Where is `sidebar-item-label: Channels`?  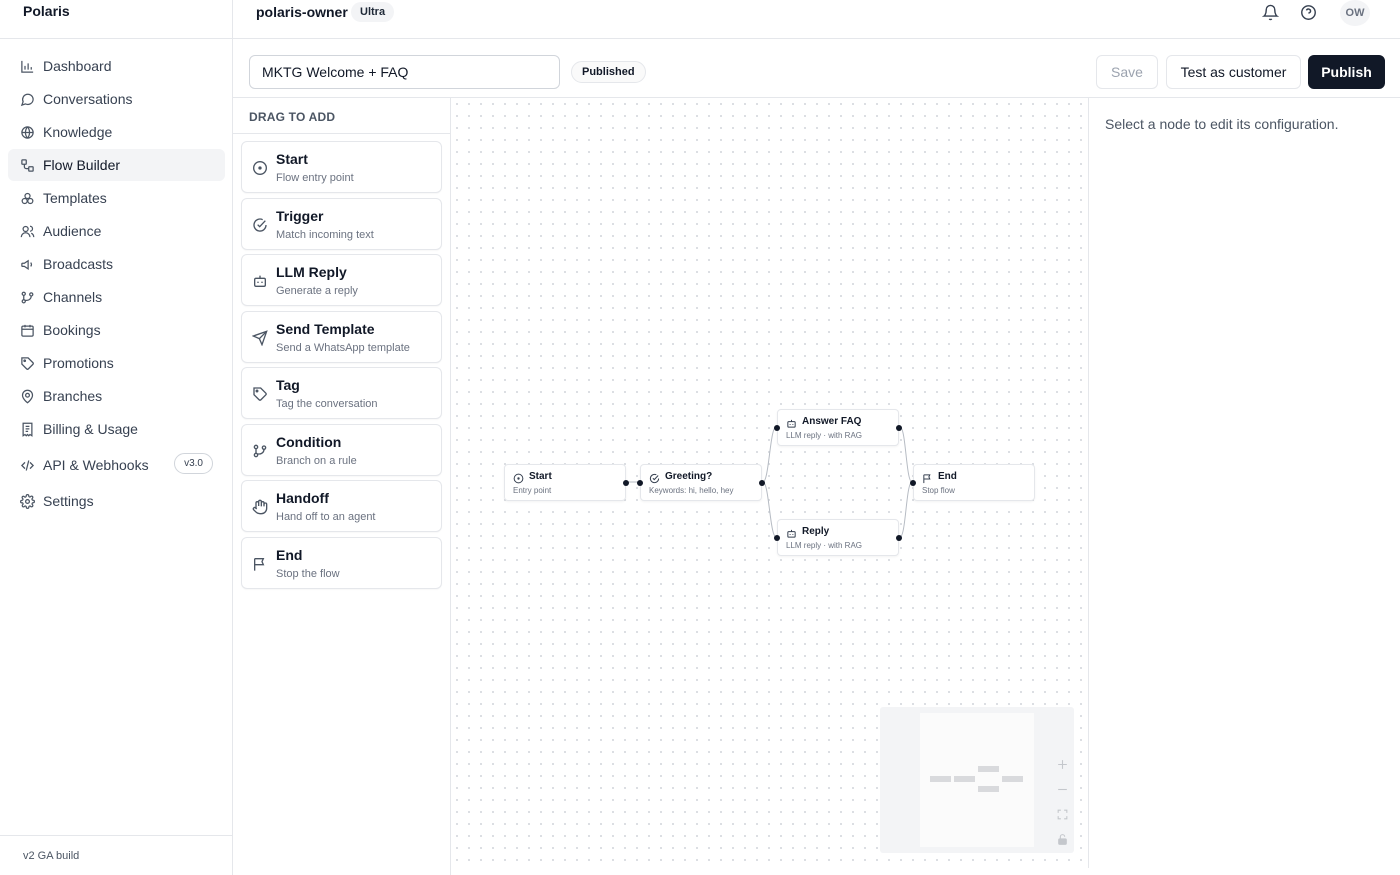
sidebar-item-label: Channels is located at coordinates (73, 297).